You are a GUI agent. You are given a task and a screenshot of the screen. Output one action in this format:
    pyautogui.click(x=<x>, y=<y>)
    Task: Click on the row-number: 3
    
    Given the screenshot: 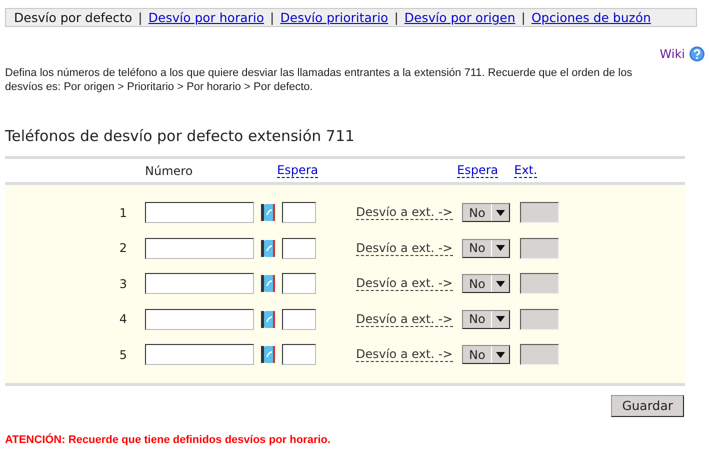 What is the action you would take?
    pyautogui.click(x=122, y=284)
    